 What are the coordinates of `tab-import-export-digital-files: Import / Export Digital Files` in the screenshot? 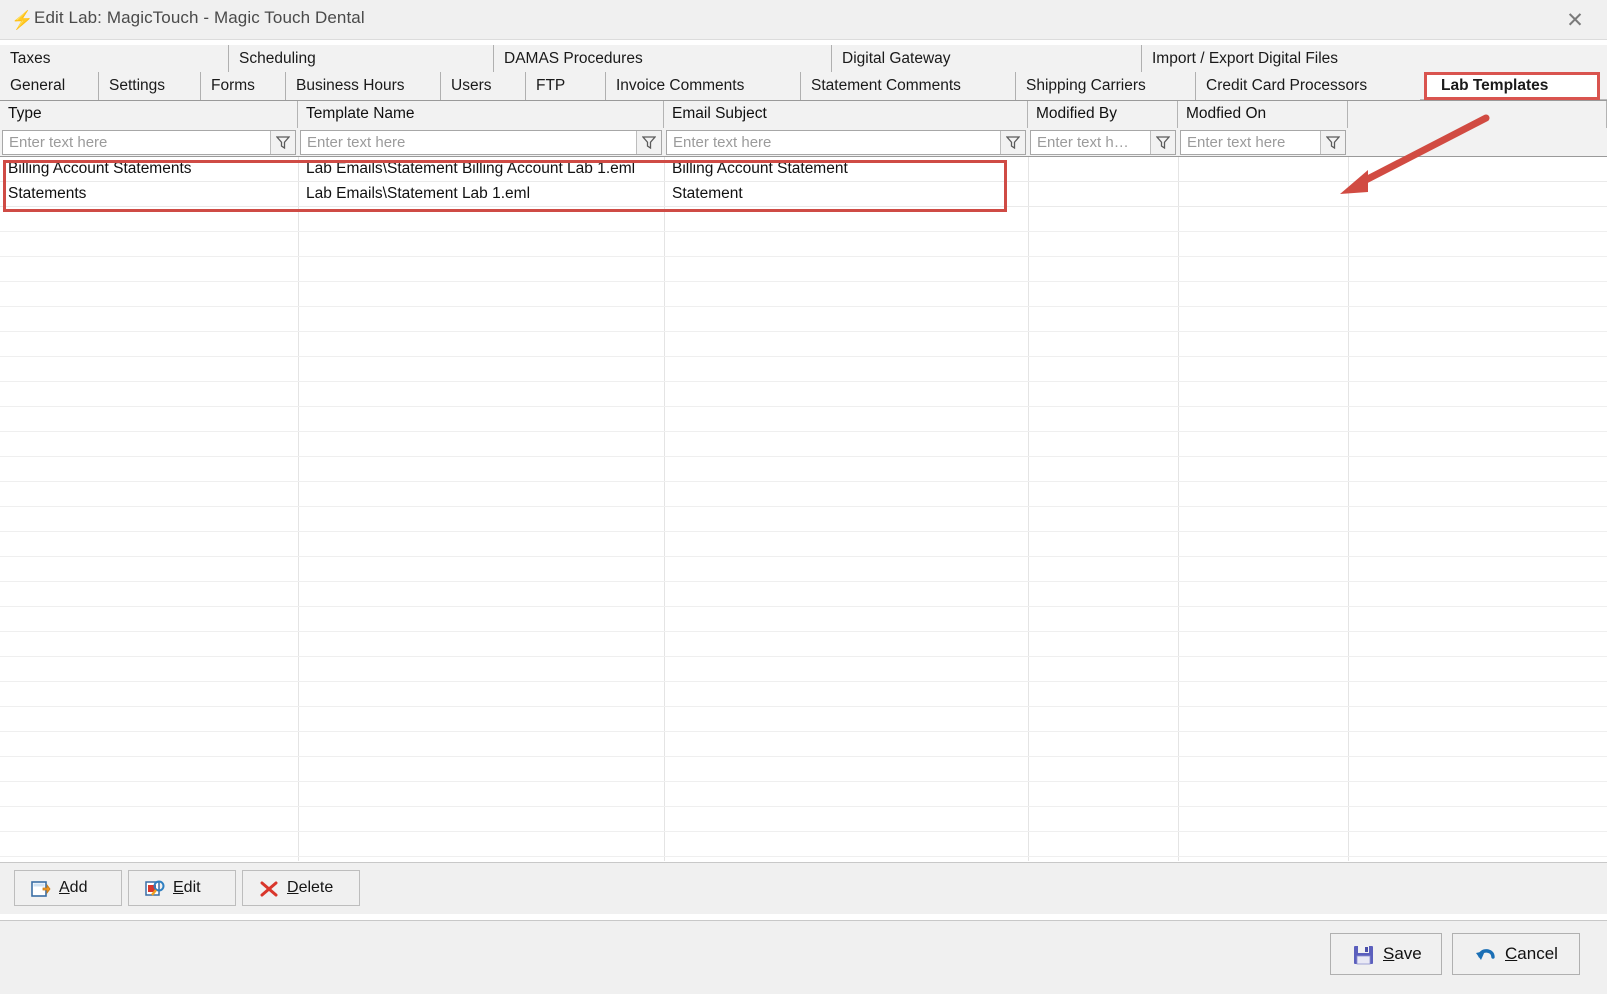 It's located at (1356, 59).